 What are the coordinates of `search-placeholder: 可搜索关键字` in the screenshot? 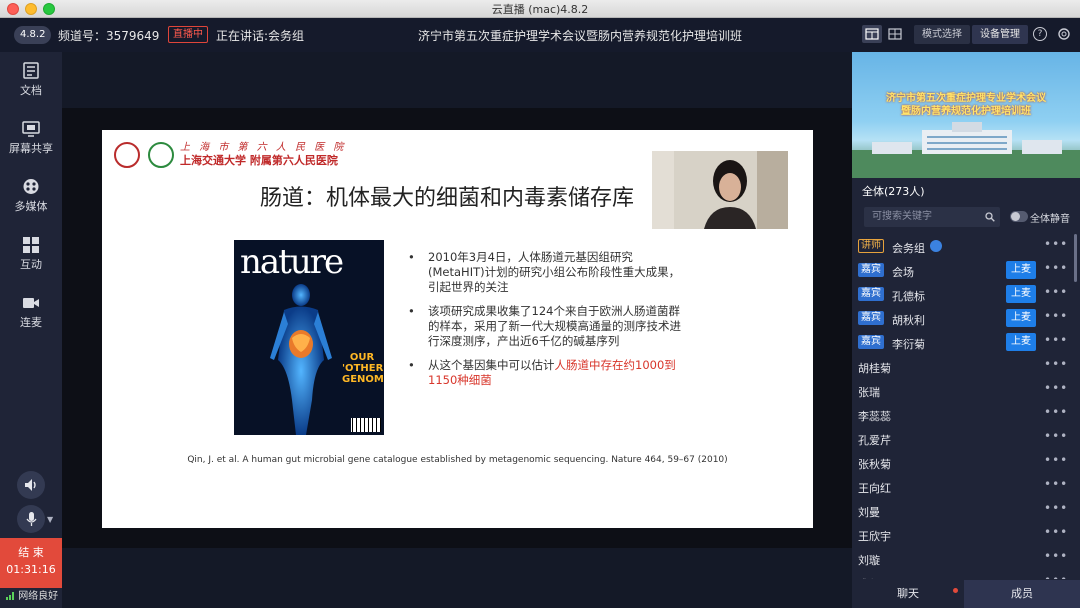 It's located at (902, 216).